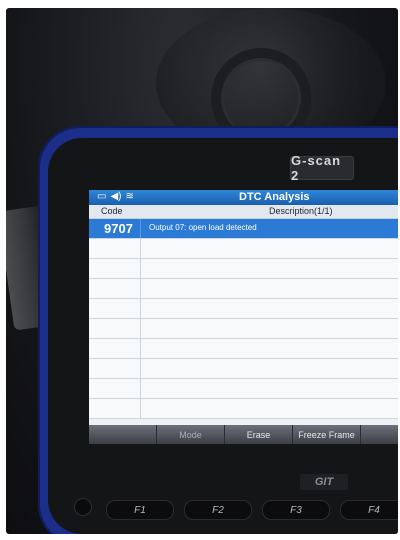 Image resolution: width=400 pixels, height=540 pixels. What do you see at coordinates (83, 507) in the screenshot?
I see `power-button` at bounding box center [83, 507].